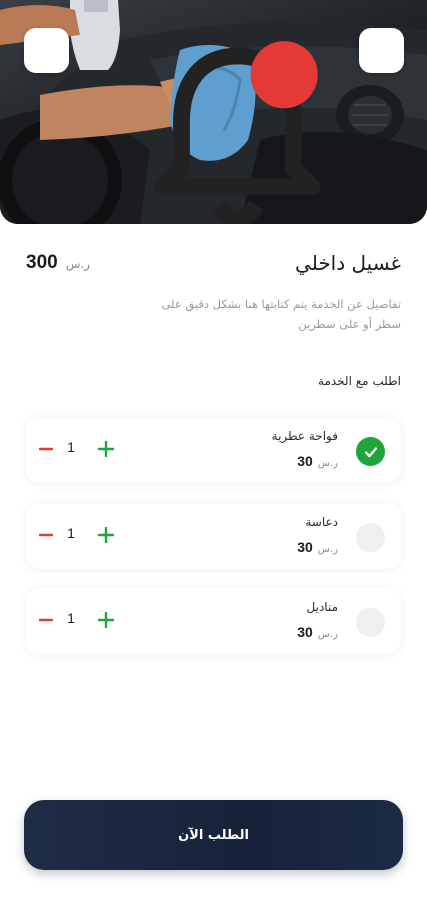 The image size is (427, 900). I want to click on addon-name: فواحة عطرية, so click(304, 436).